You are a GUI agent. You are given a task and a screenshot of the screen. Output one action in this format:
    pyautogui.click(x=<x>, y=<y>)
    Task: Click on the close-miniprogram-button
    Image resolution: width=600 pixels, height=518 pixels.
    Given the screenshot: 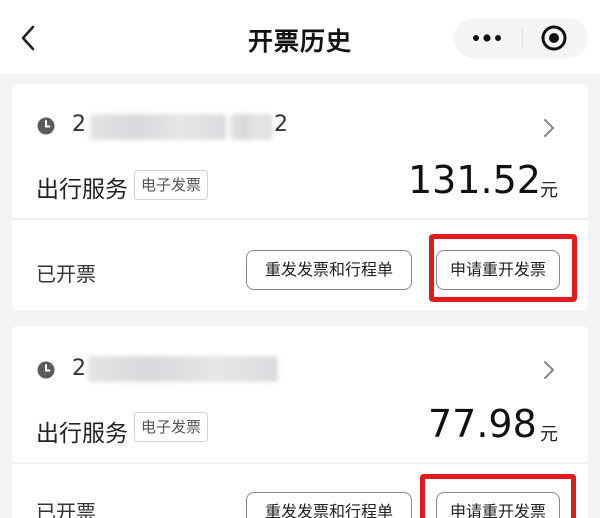 What is the action you would take?
    pyautogui.click(x=554, y=38)
    